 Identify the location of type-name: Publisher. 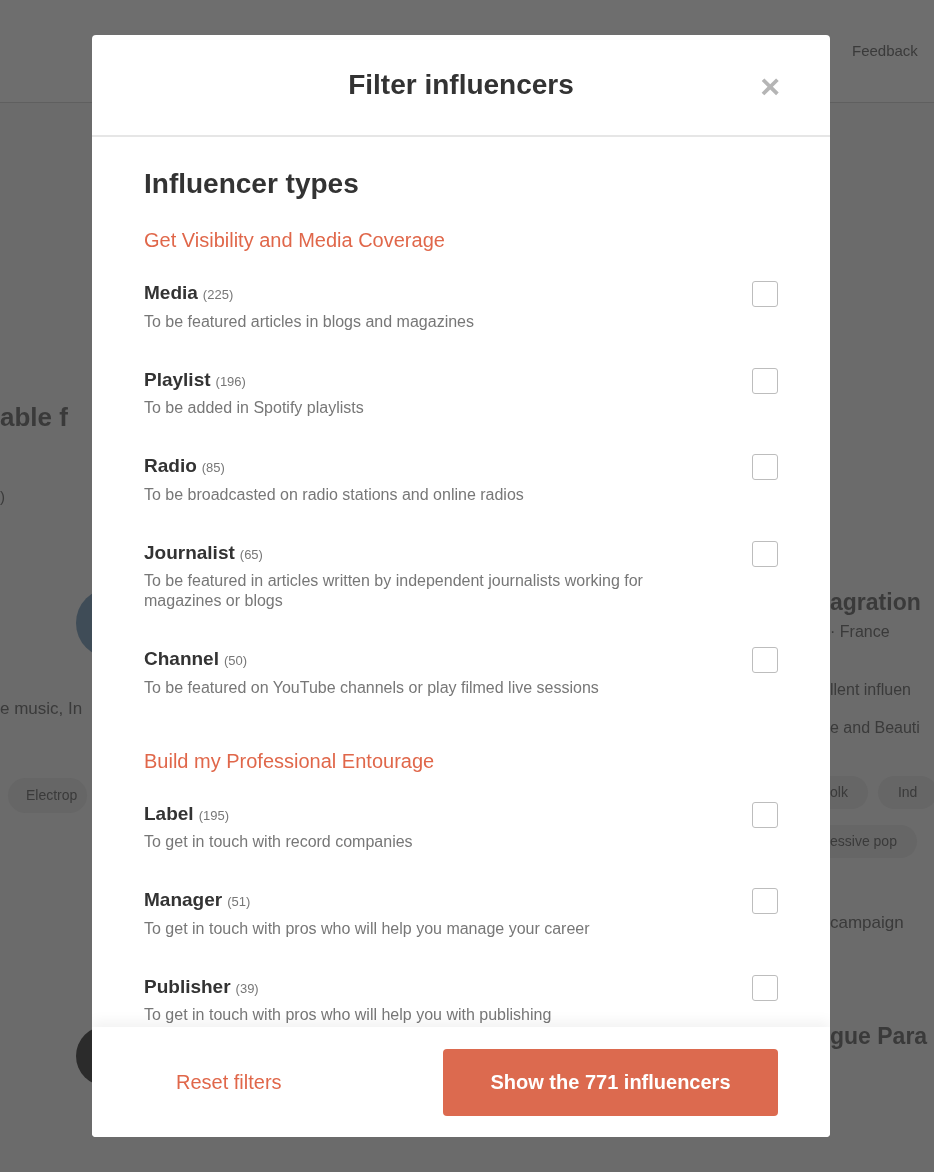
(187, 986).